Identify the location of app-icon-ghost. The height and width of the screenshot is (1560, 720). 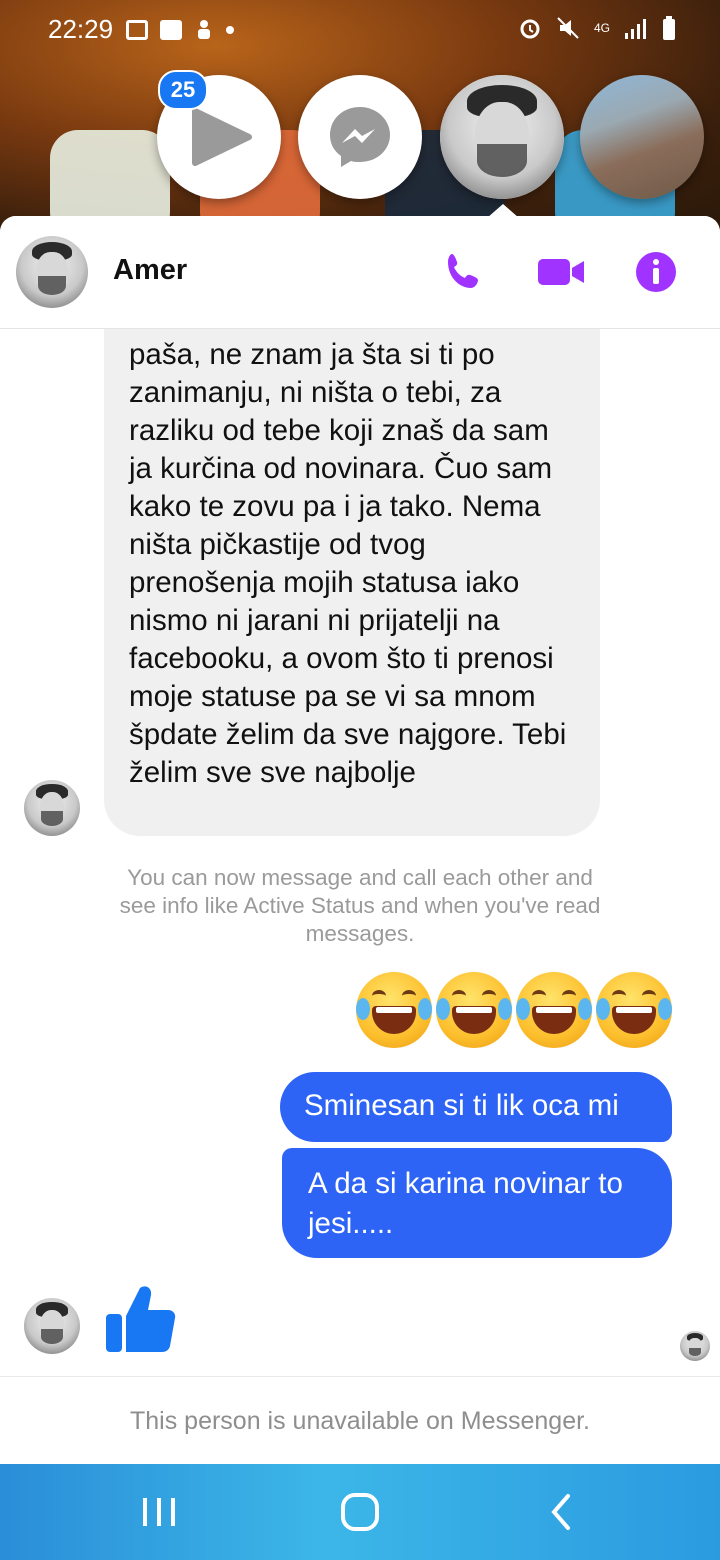
(110, 180).